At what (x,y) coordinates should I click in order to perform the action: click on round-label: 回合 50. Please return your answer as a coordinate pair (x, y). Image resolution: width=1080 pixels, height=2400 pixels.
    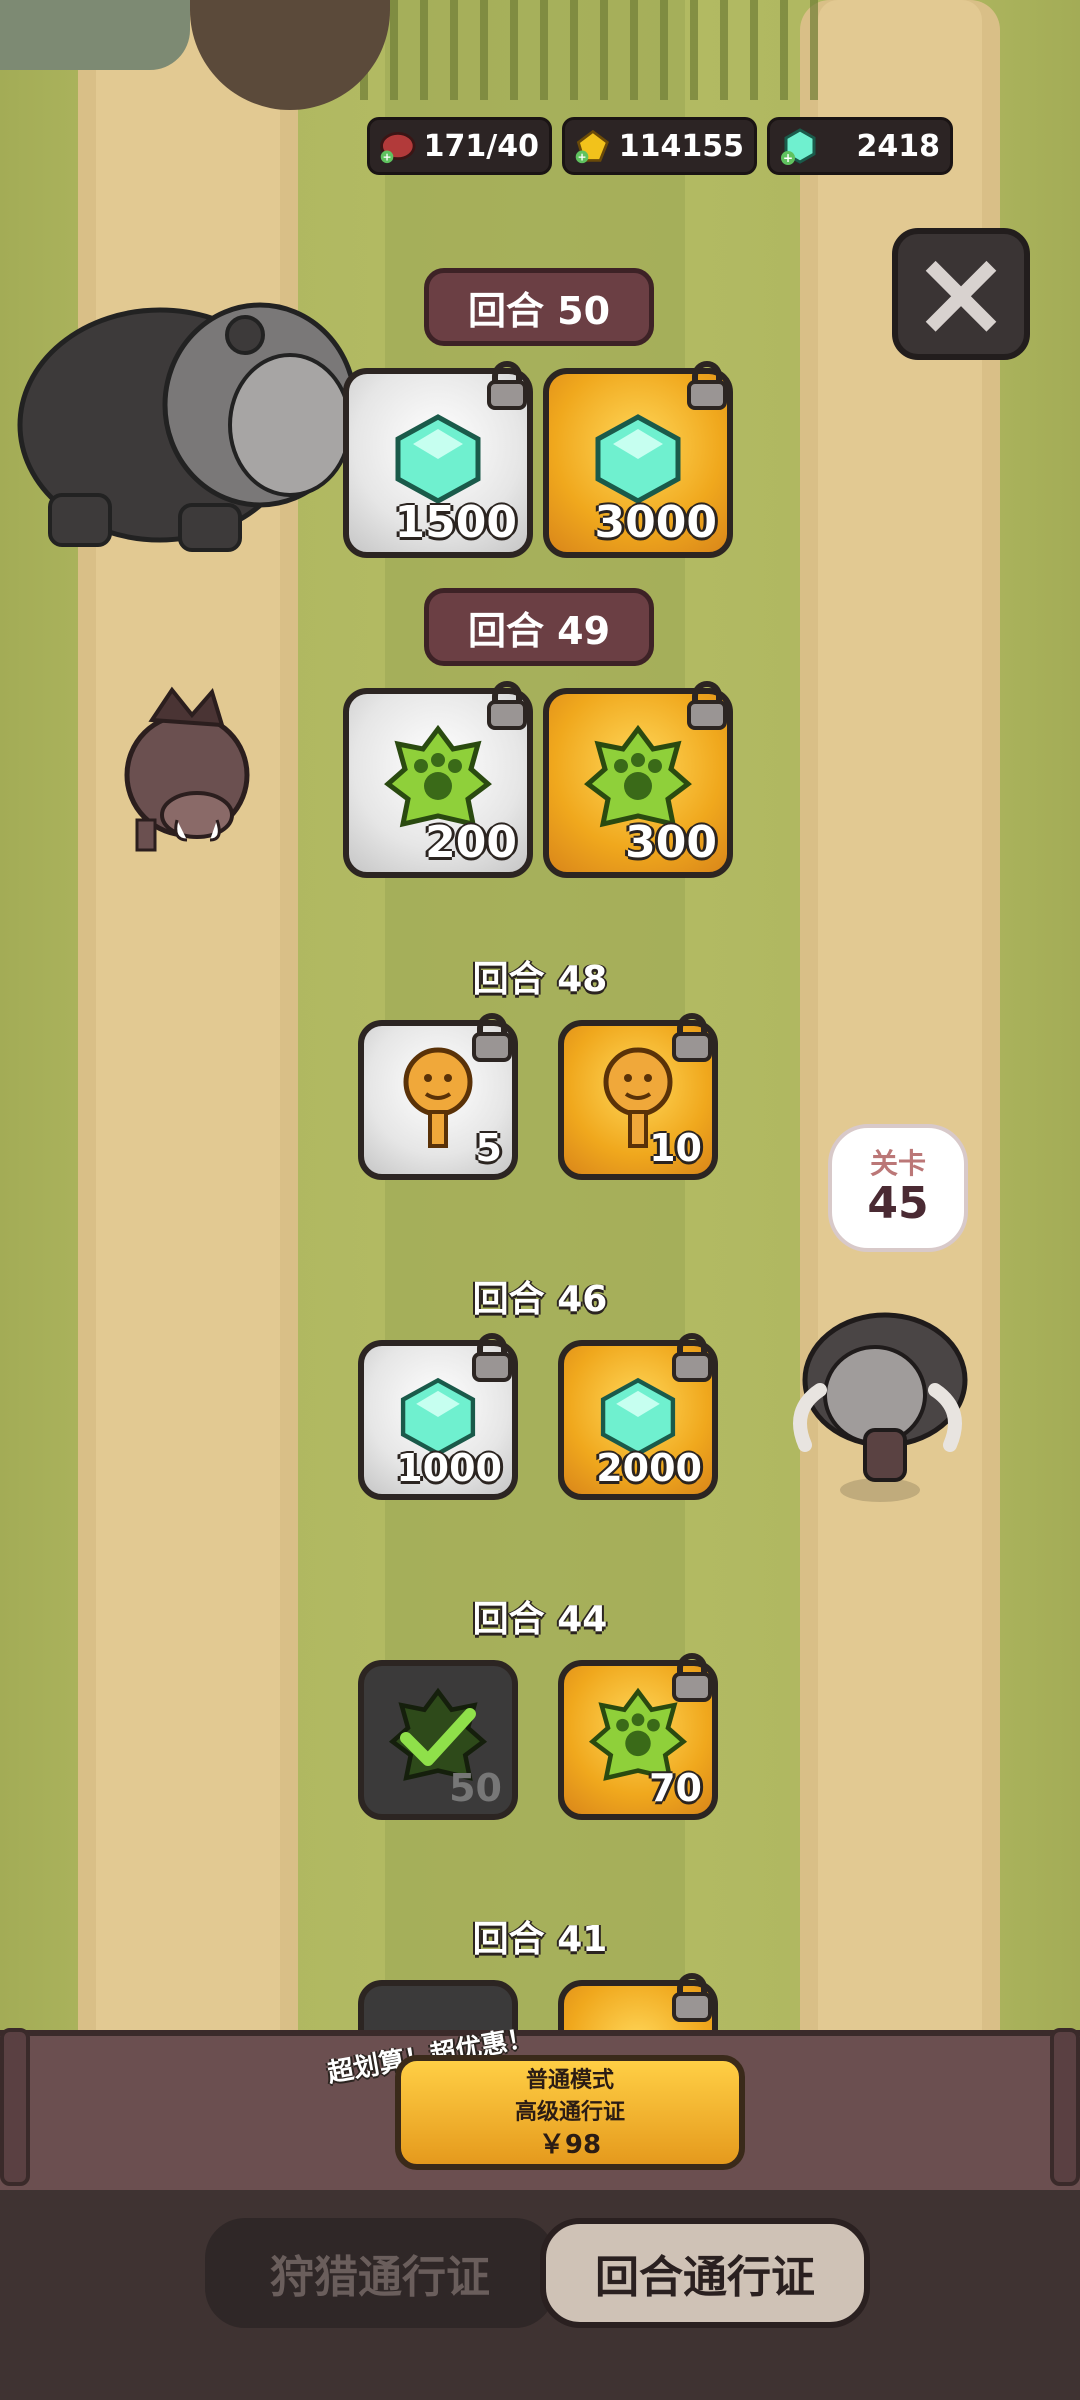
    Looking at the image, I should click on (539, 307).